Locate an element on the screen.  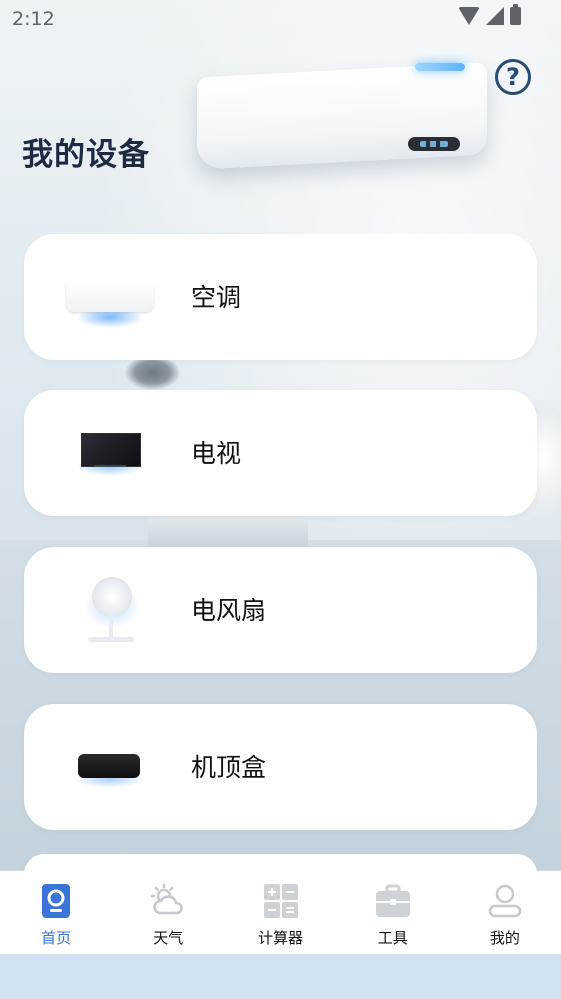
tab-calculator: 计算器 is located at coordinates (280, 912).